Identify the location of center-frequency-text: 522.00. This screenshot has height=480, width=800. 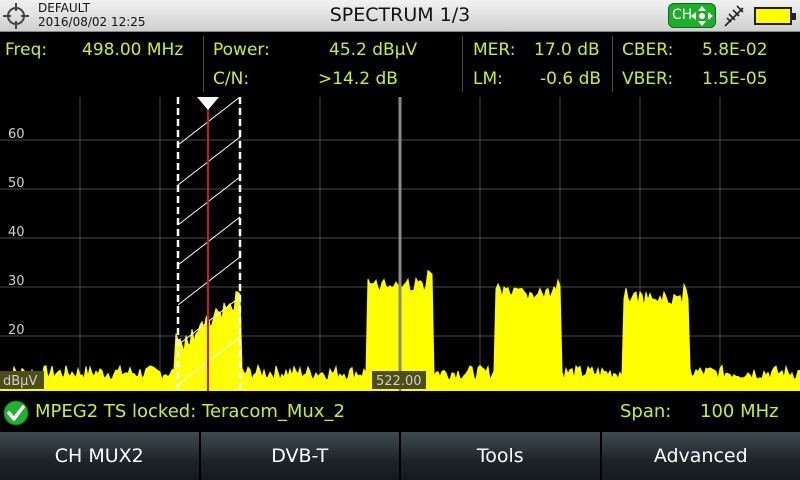
(399, 381).